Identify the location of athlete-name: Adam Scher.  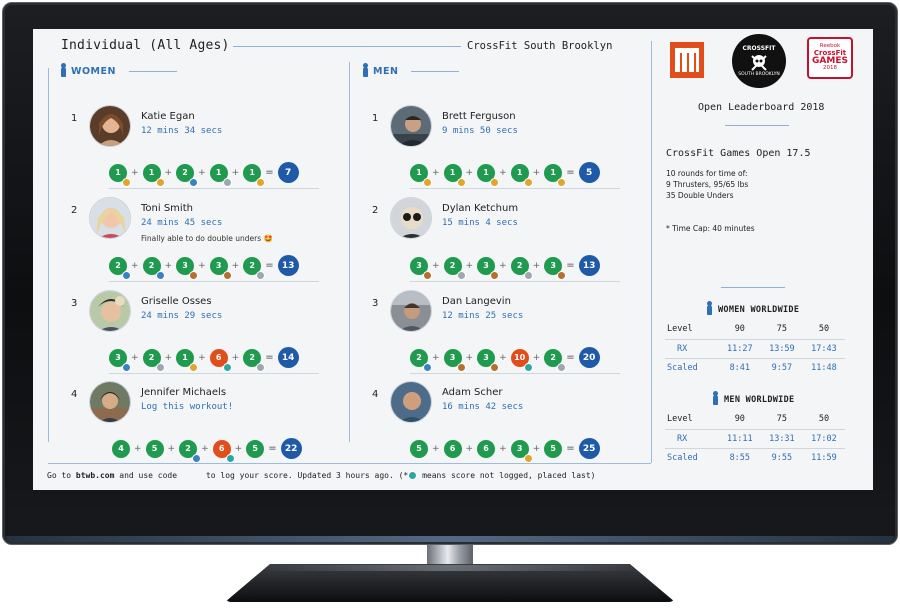
(472, 392).